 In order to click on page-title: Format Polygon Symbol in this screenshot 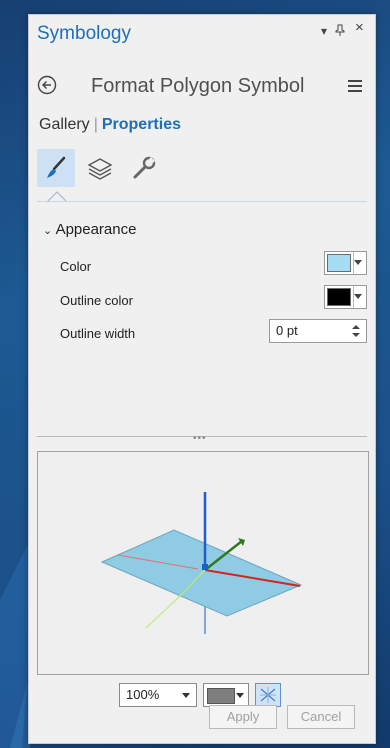, I will do `click(198, 86)`.